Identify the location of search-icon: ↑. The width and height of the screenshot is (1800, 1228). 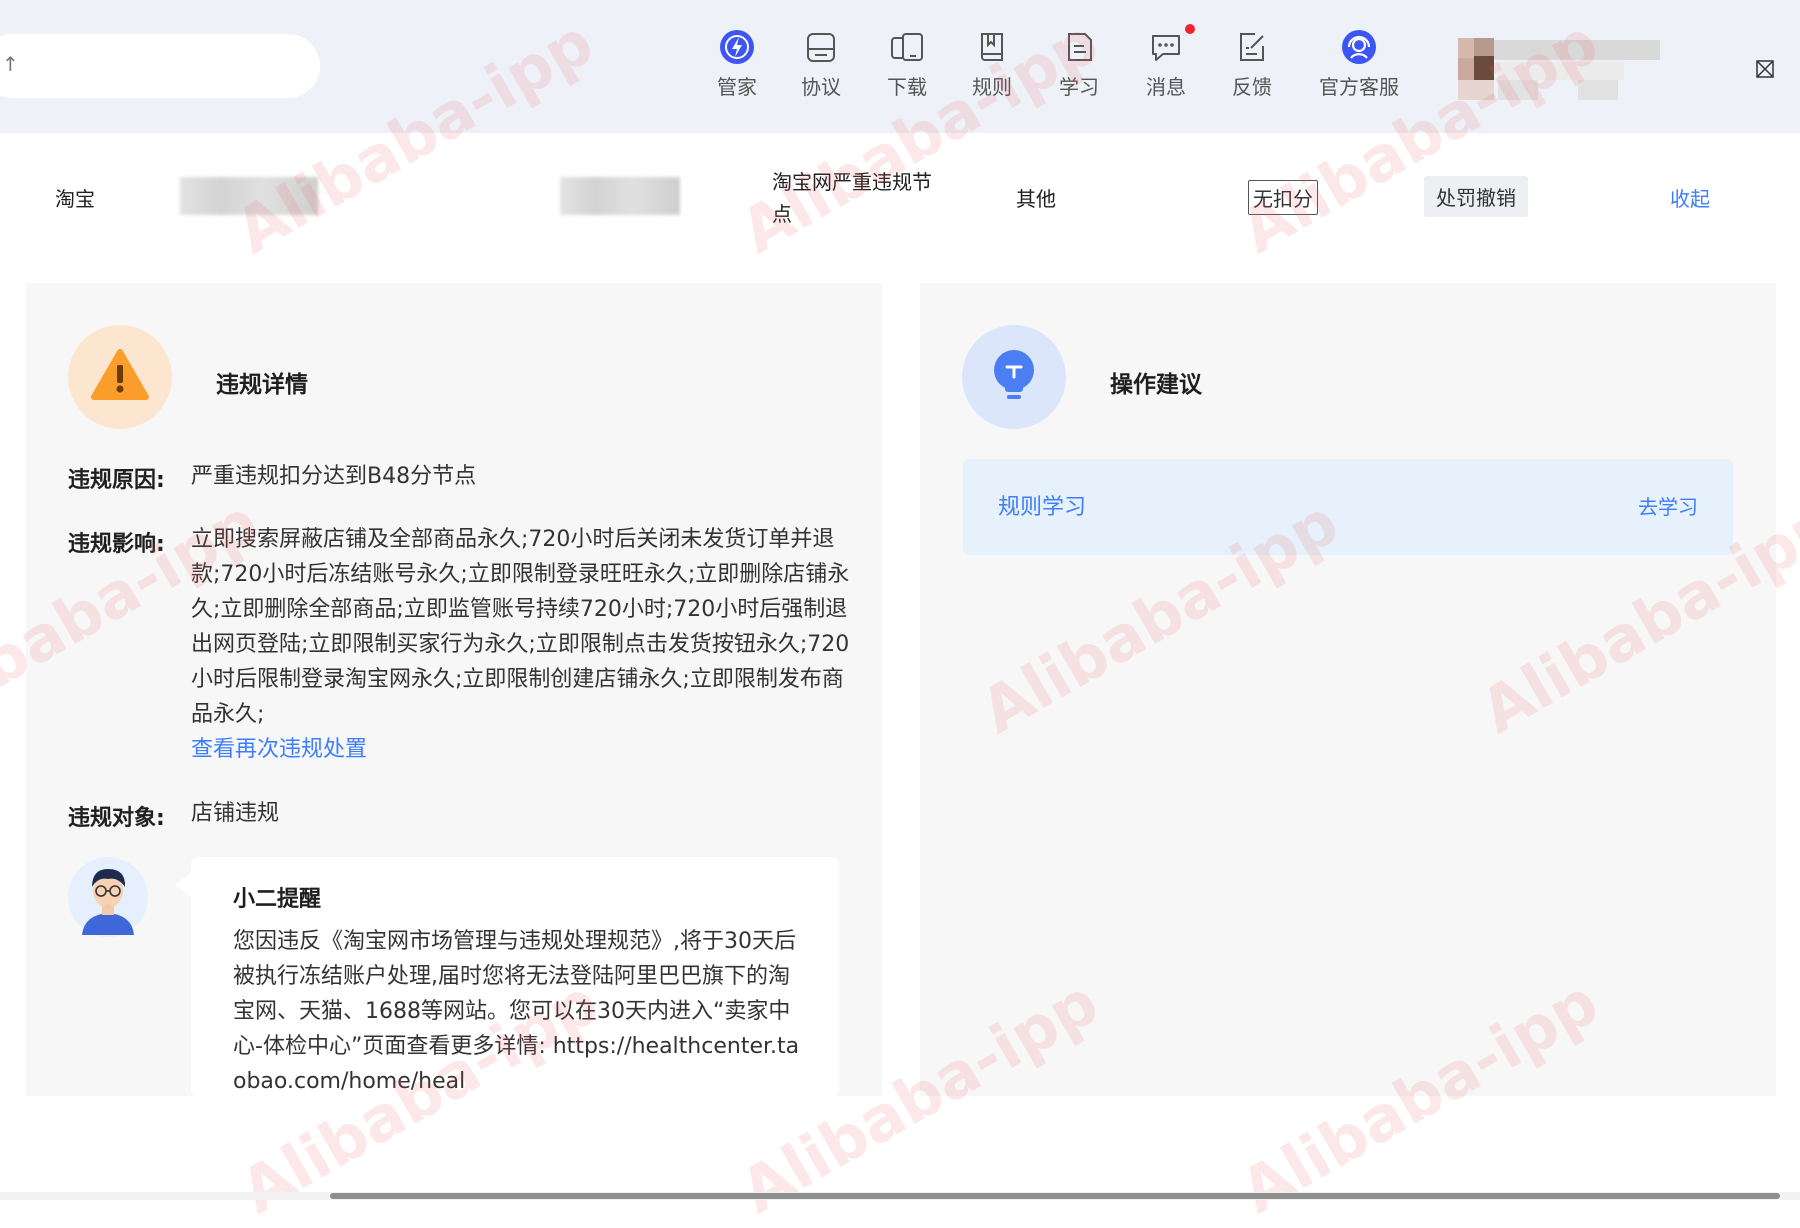
(10, 64).